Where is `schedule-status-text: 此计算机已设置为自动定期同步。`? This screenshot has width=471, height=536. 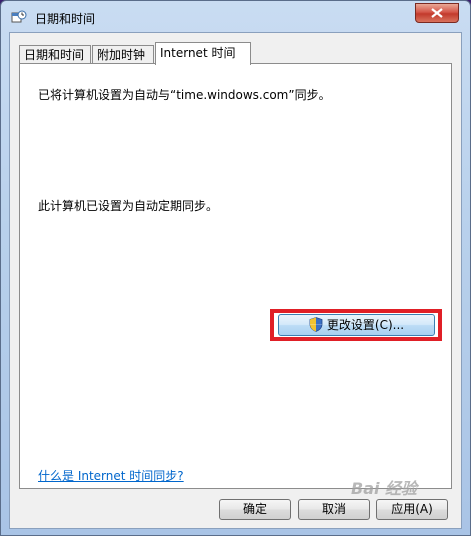
schedule-status-text: 此计算机已设置为自动定期同步。 is located at coordinates (128, 206).